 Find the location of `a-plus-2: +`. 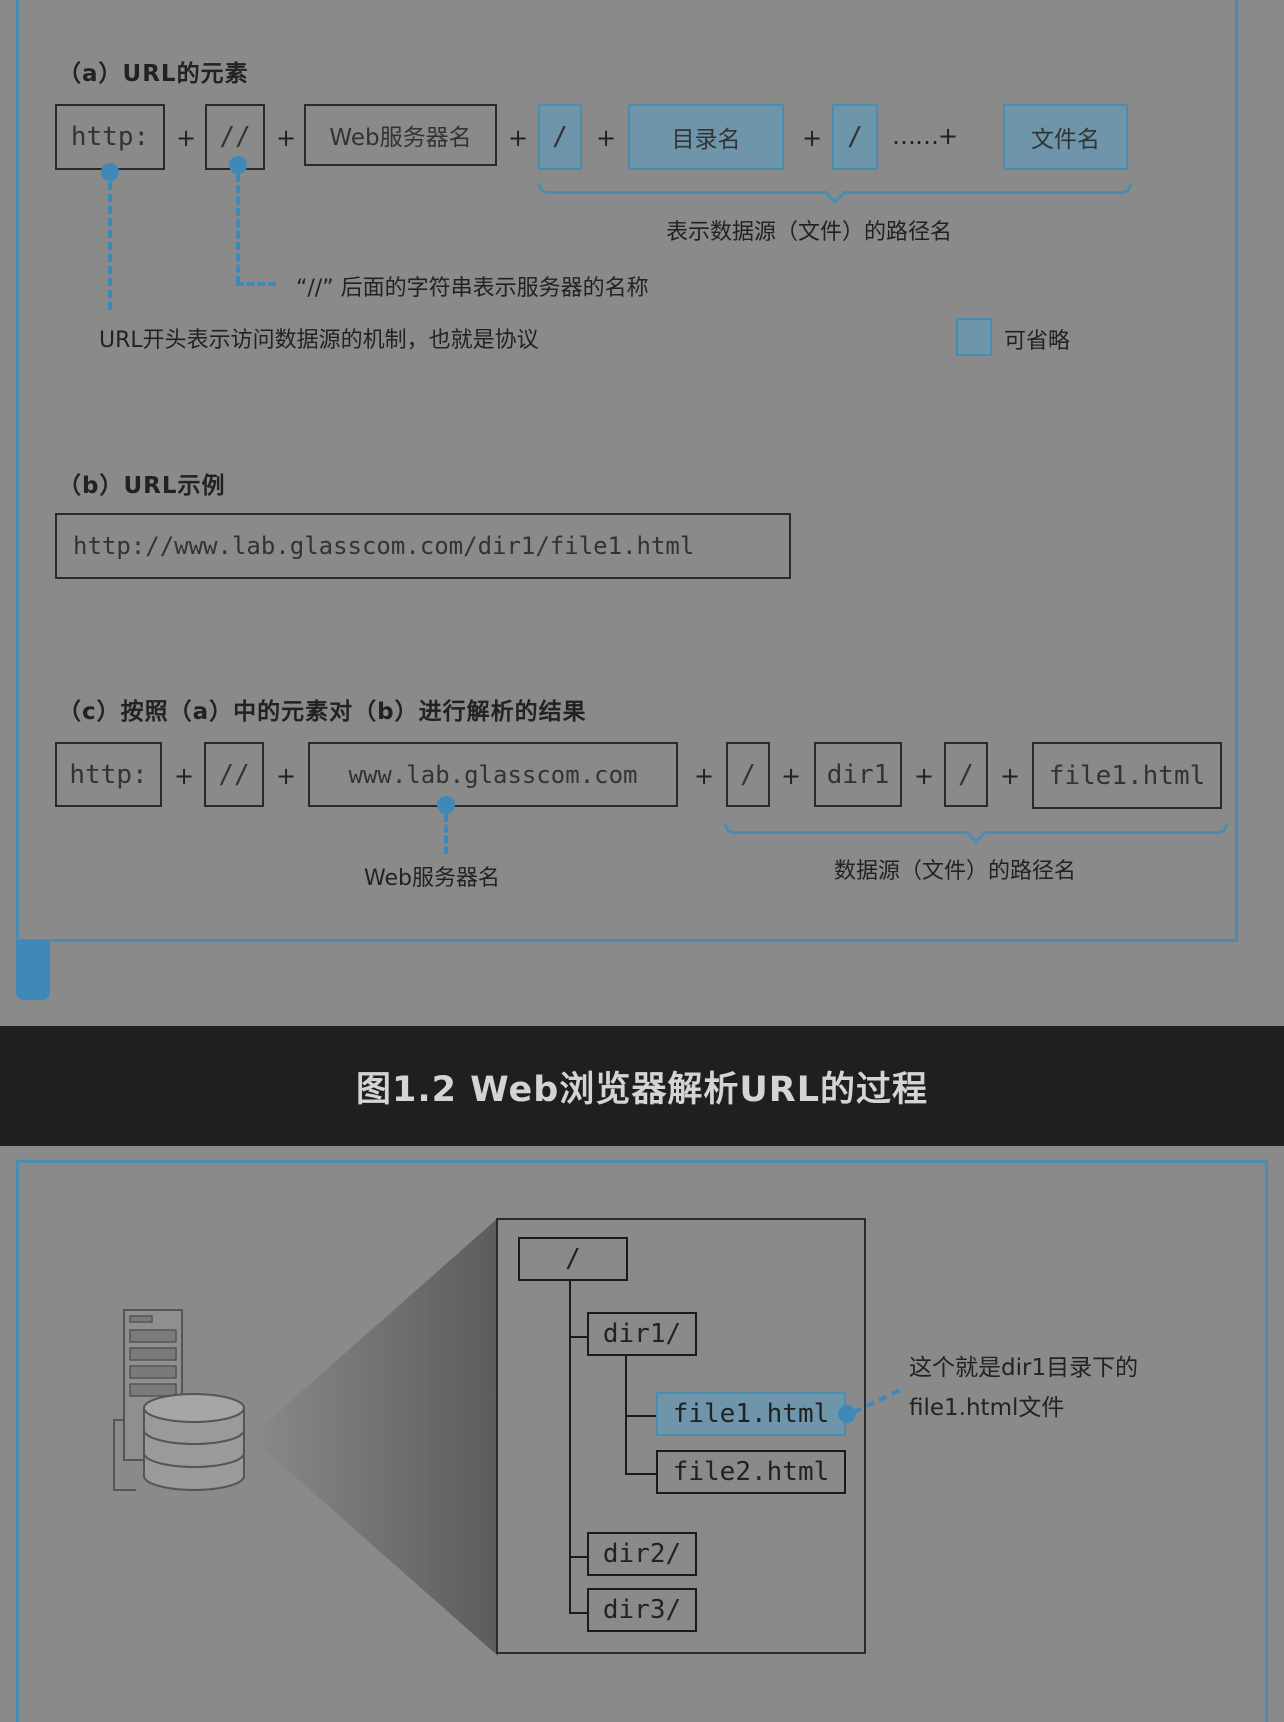

a-plus-2: + is located at coordinates (286, 138).